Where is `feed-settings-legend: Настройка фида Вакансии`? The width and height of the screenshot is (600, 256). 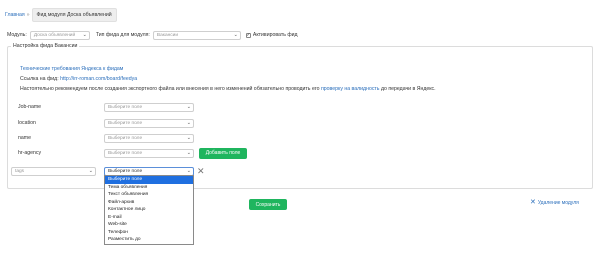
feed-settings-legend: Настройка фида Вакансии is located at coordinates (45, 46).